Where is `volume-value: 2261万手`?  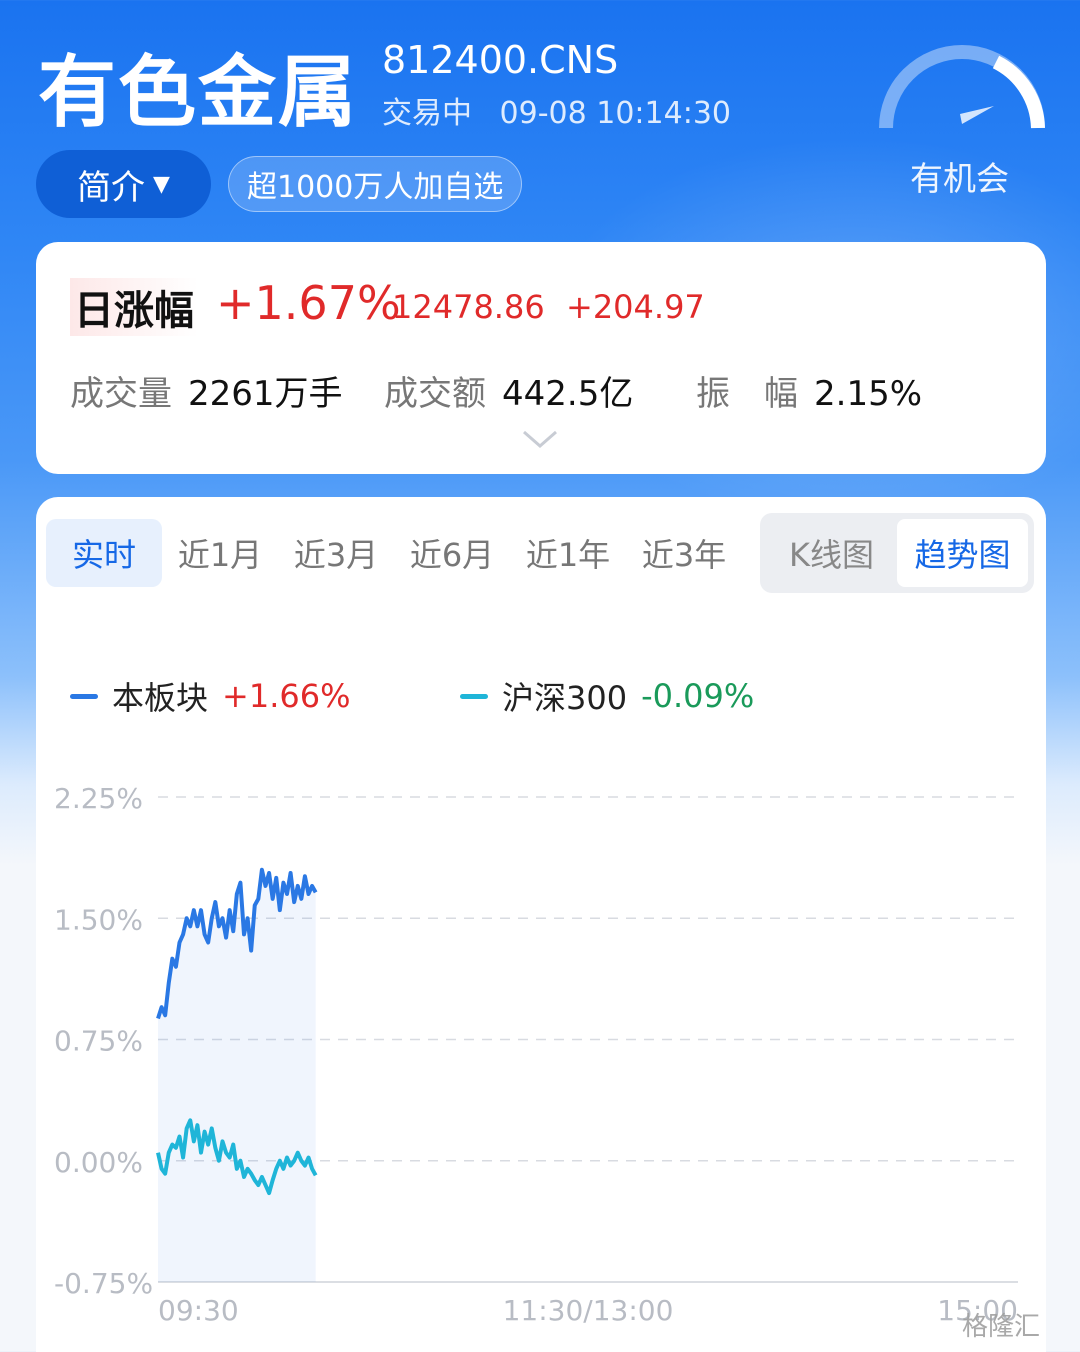
volume-value: 2261万手 is located at coordinates (265, 394).